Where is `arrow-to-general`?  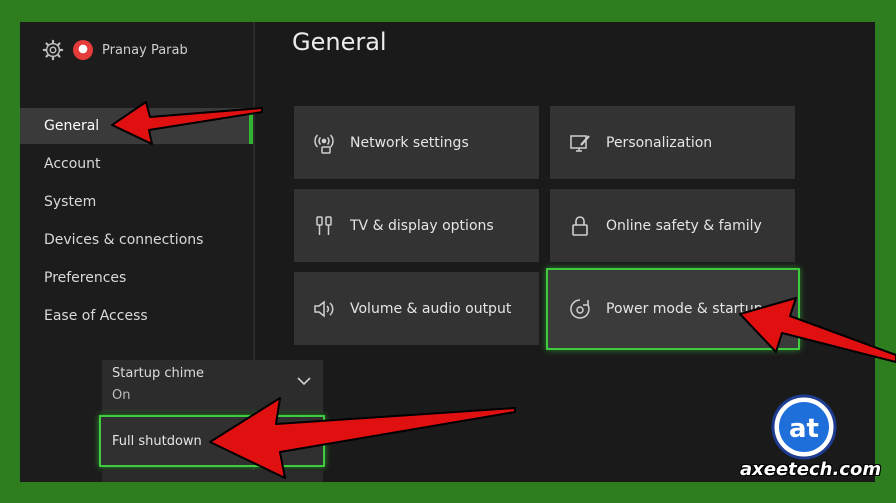
arrow-to-general is located at coordinates (187, 123).